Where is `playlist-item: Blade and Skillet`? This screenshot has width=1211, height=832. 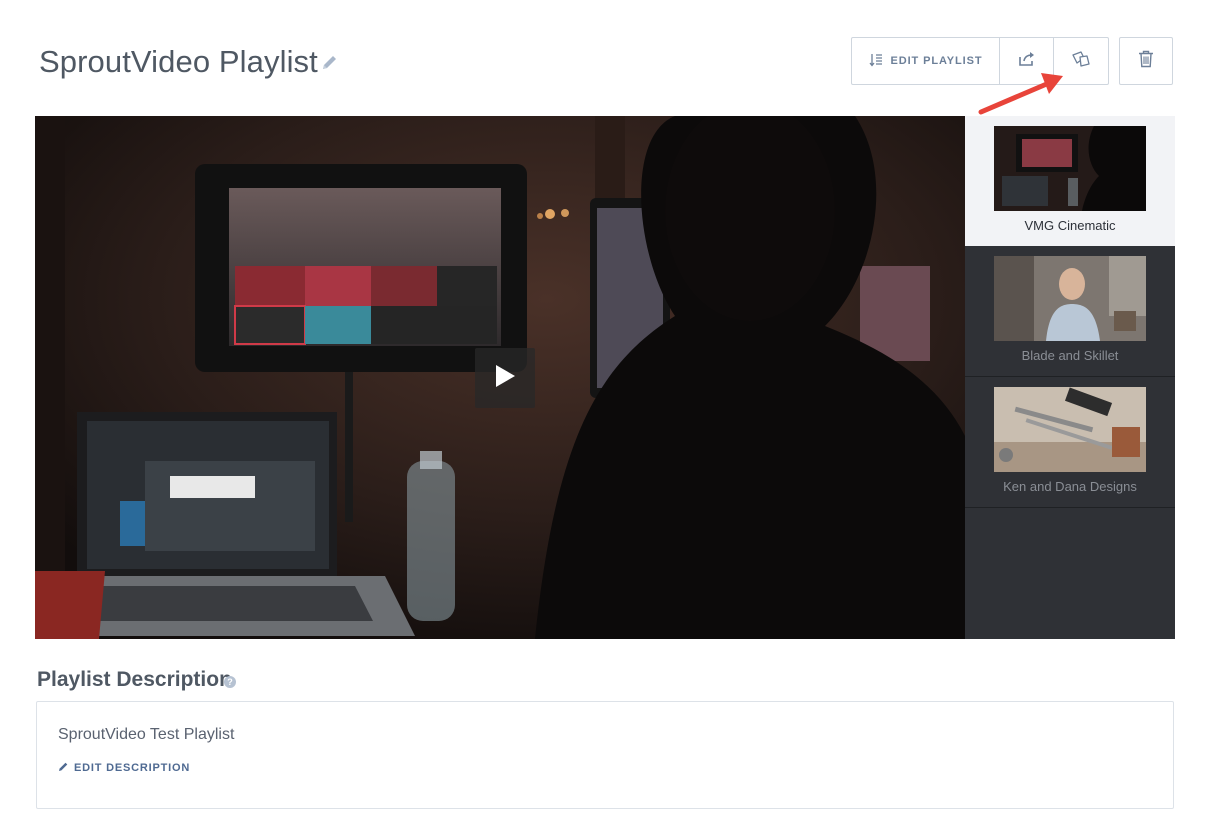
playlist-item: Blade and Skillet is located at coordinates (1070, 311).